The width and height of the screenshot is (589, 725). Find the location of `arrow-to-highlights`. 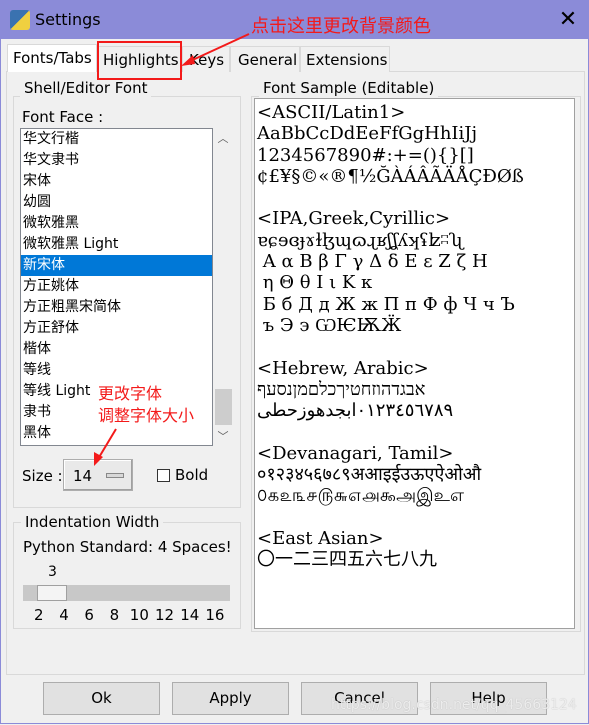

arrow-to-highlights is located at coordinates (217, 48).